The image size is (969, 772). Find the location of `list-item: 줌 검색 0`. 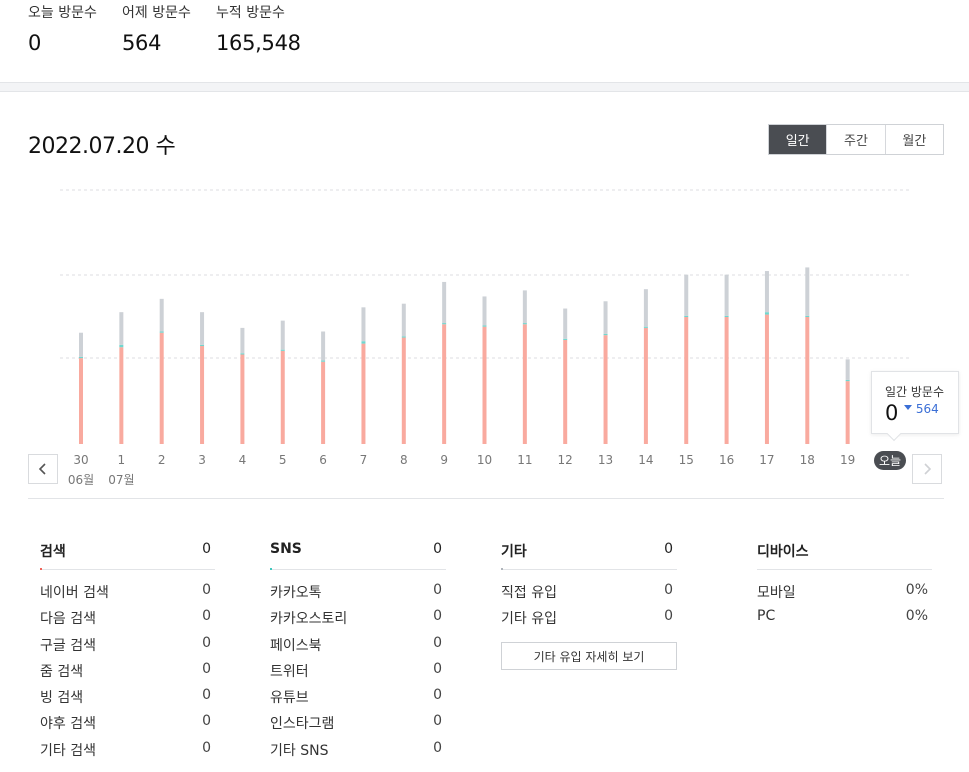

list-item: 줌 검색 0 is located at coordinates (127, 664).